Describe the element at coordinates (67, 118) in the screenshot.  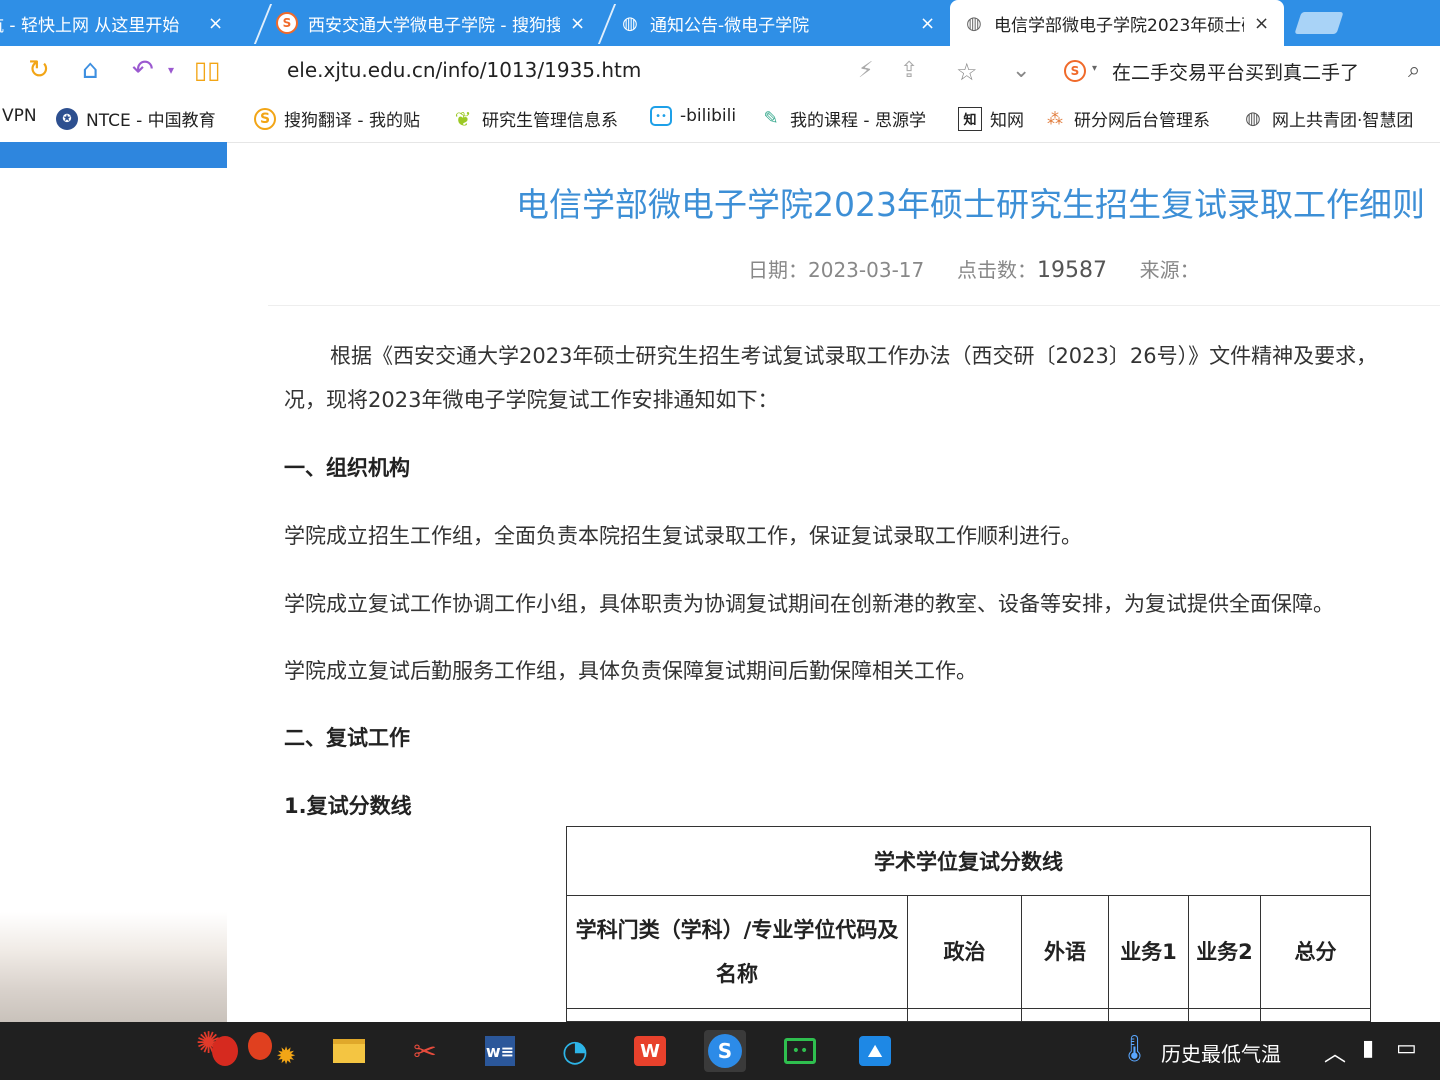
I see `ntce-logo-icon: ✪` at that location.